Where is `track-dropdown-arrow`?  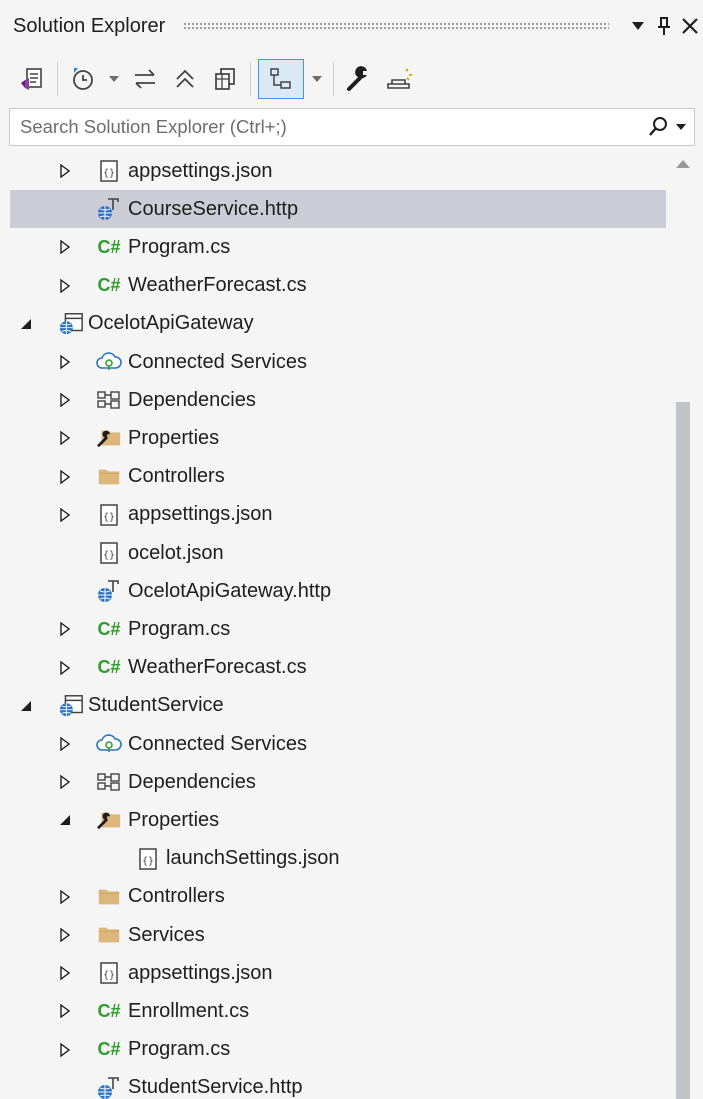 track-dropdown-arrow is located at coordinates (317, 79).